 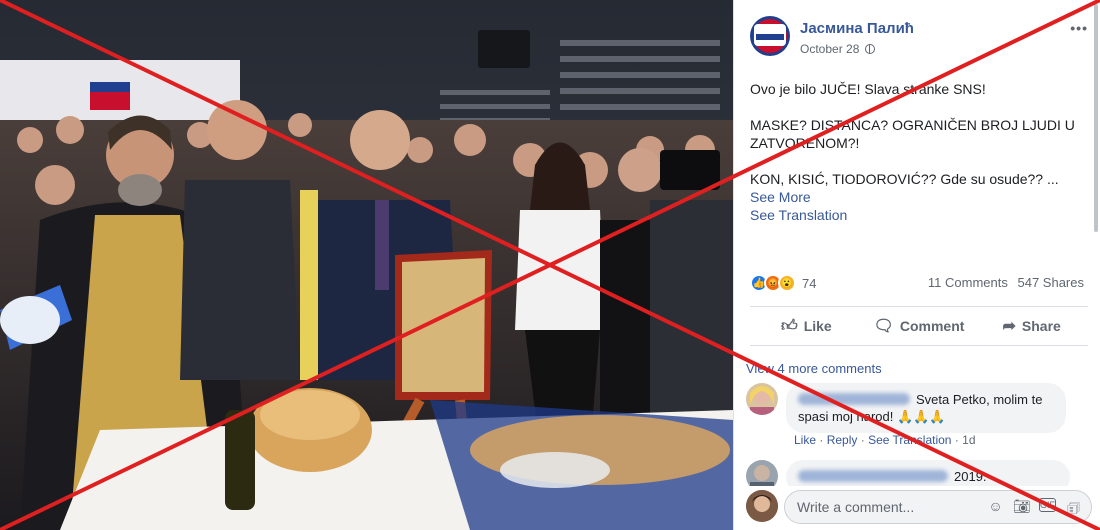 What do you see at coordinates (842, 440) in the screenshot?
I see `comment-reply-link: Reply` at bounding box center [842, 440].